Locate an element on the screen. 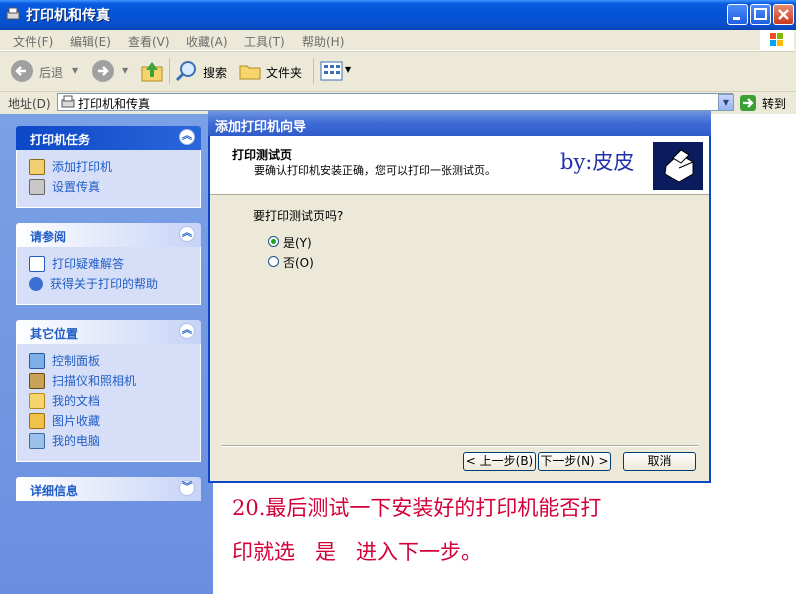 Image resolution: width=796 pixels, height=594 pixels. printer-tasks-header: 打印机任务 ︽ is located at coordinates (108, 138).